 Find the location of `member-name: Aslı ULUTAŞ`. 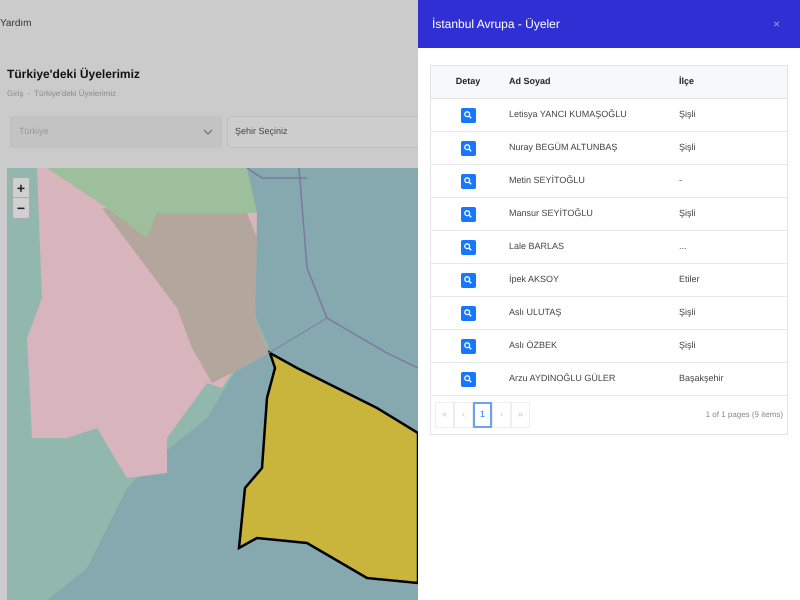

member-name: Aslı ULUTAŞ is located at coordinates (535, 313).